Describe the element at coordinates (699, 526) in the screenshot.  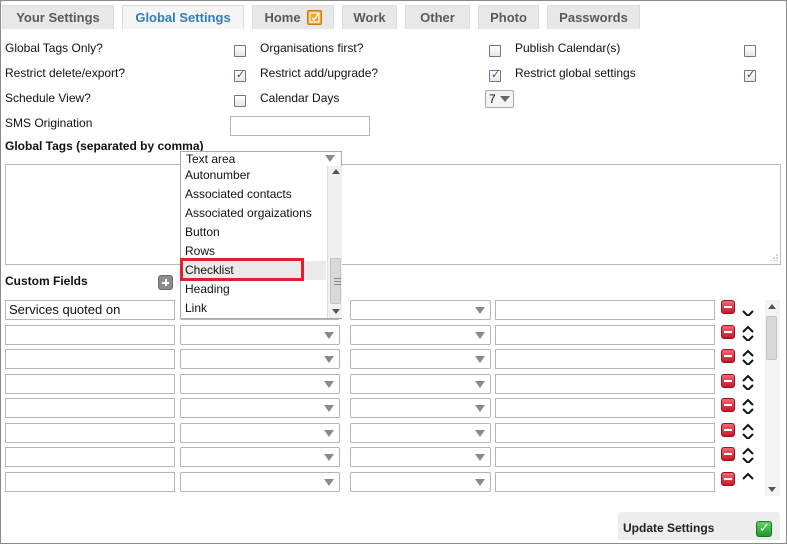
I see `update-settings-button: Update Settings` at that location.